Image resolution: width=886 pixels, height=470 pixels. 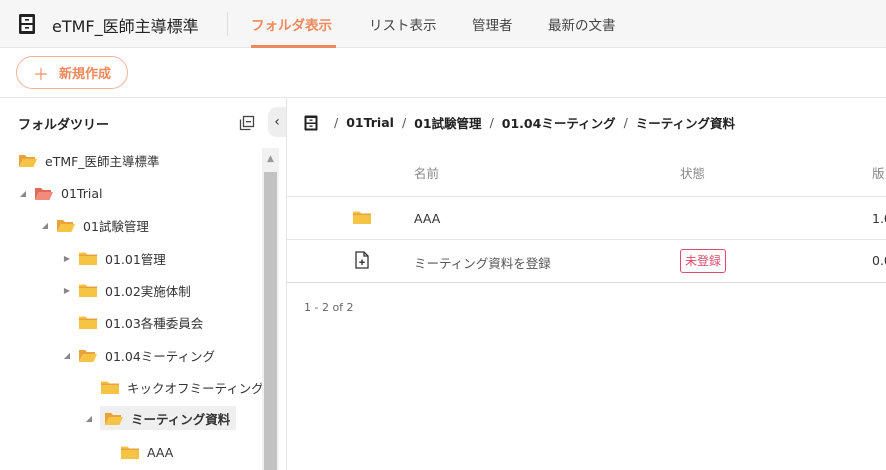 What do you see at coordinates (362, 260) in the screenshot?
I see `document-add-icon` at bounding box center [362, 260].